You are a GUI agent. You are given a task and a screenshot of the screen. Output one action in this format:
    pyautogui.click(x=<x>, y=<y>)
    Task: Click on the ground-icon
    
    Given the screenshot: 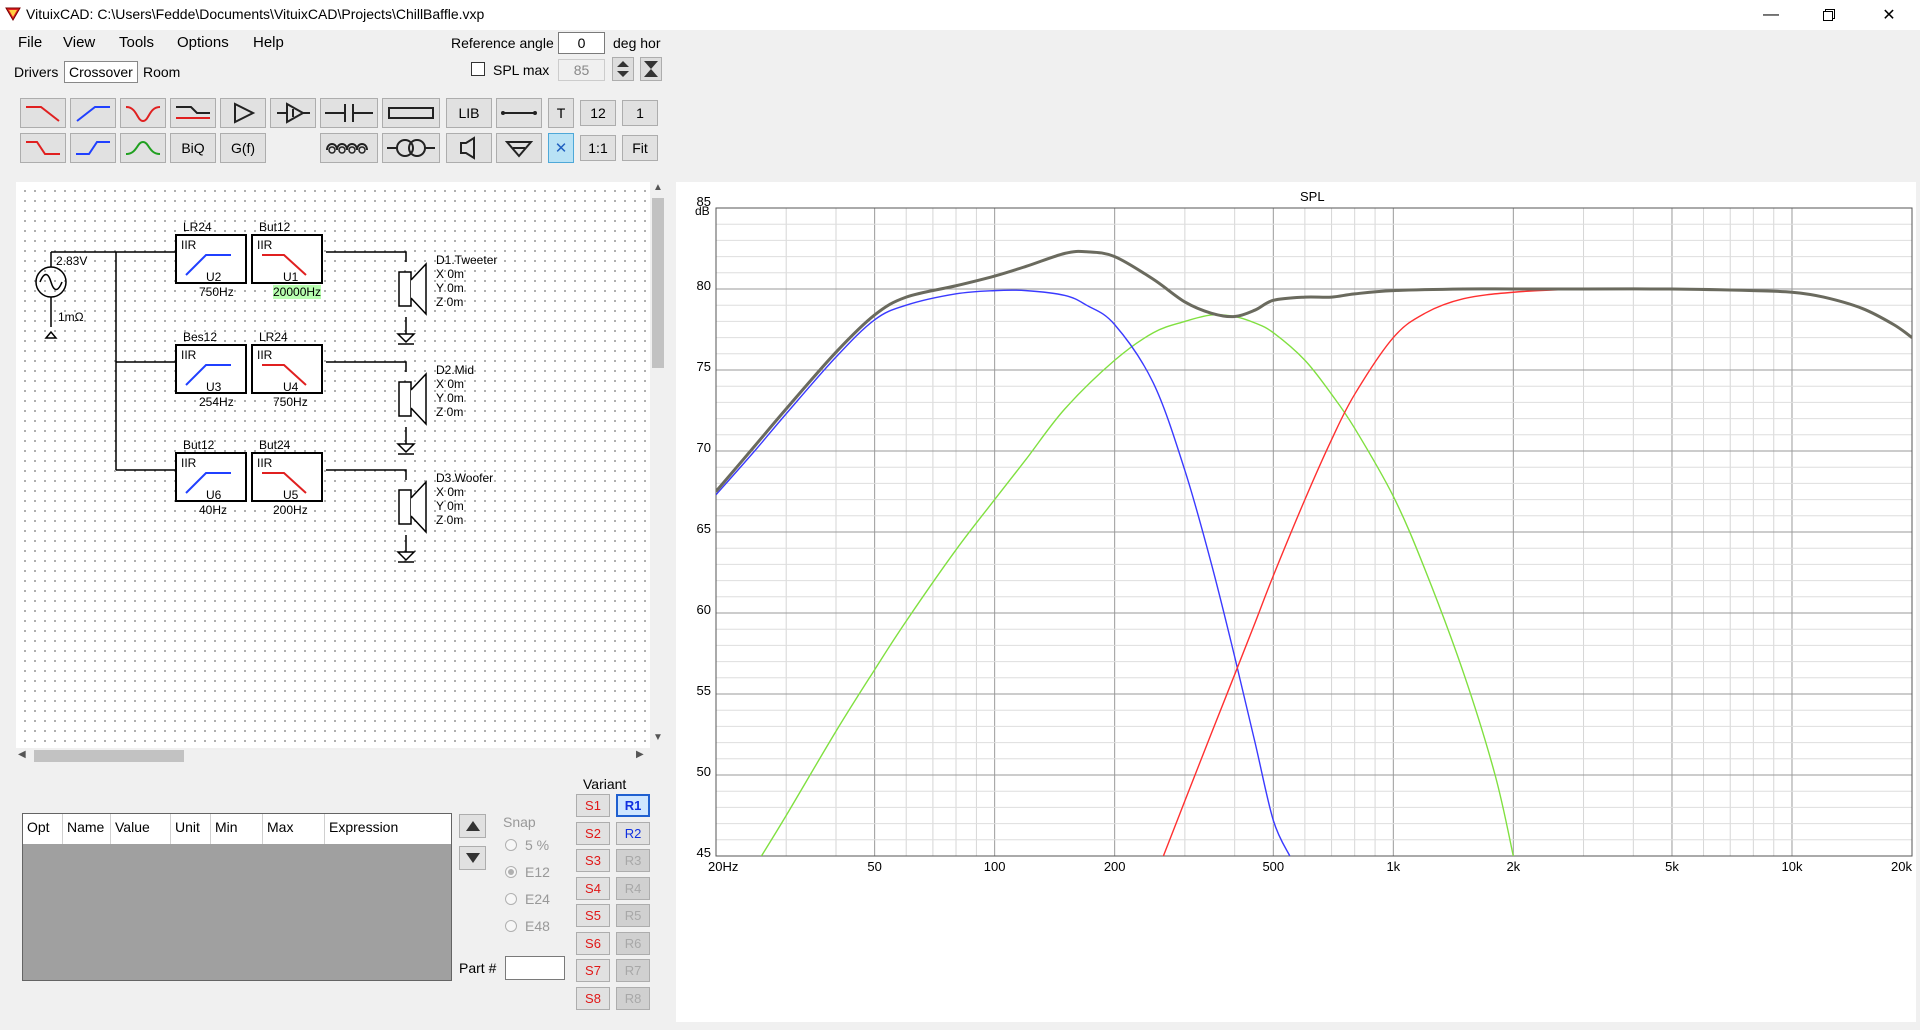 What is the action you would take?
    pyautogui.click(x=519, y=149)
    